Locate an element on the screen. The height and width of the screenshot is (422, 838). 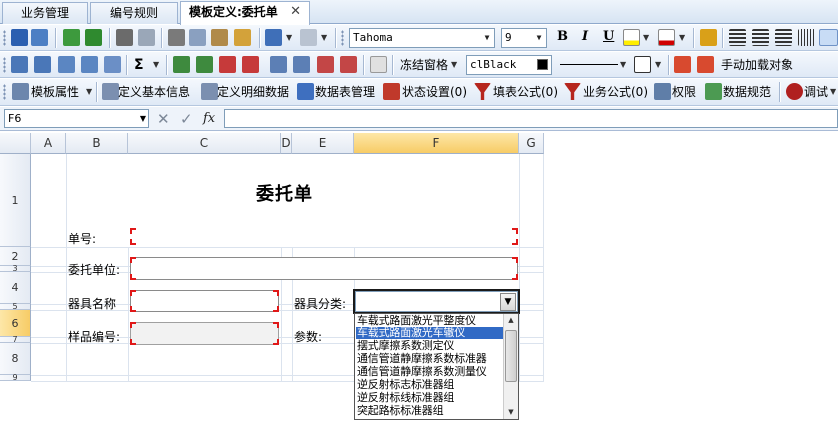
database-icon is located at coordinates (305, 91).